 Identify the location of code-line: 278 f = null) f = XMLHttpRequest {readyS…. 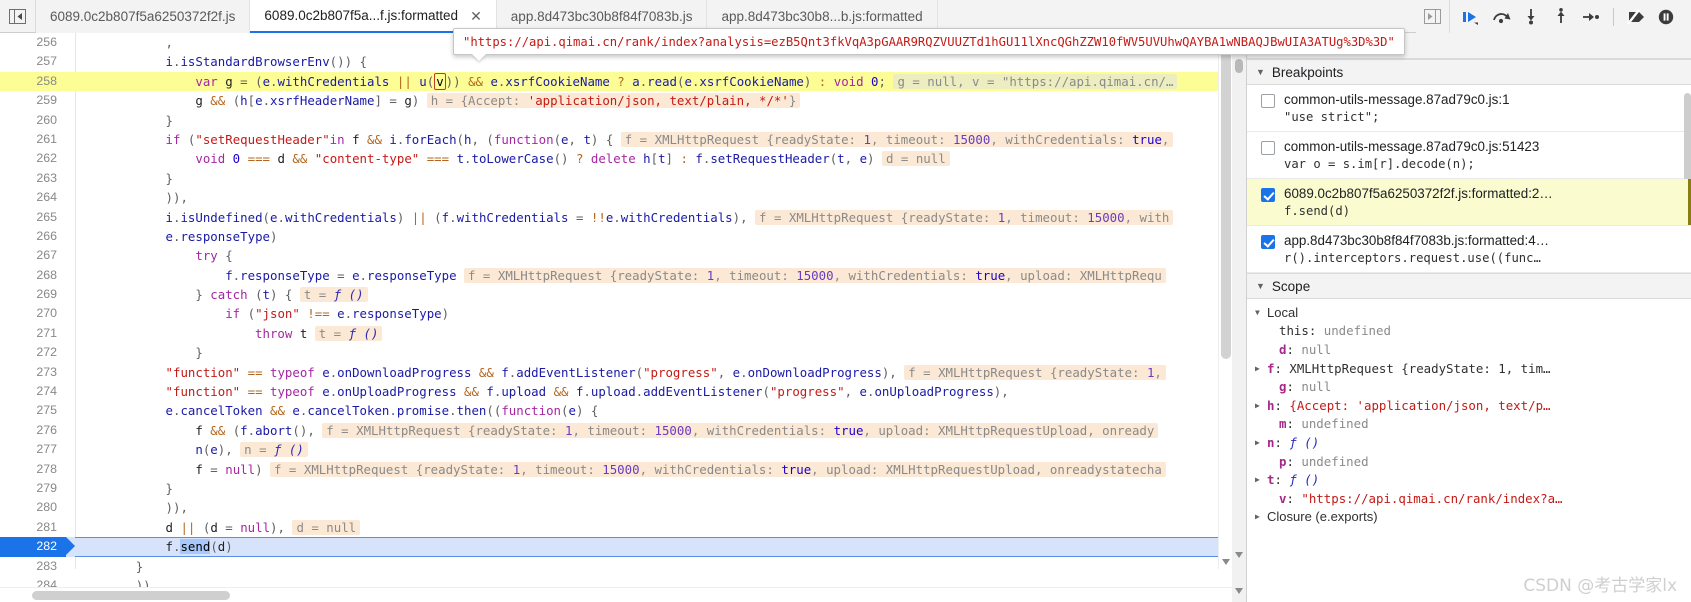
(616, 469).